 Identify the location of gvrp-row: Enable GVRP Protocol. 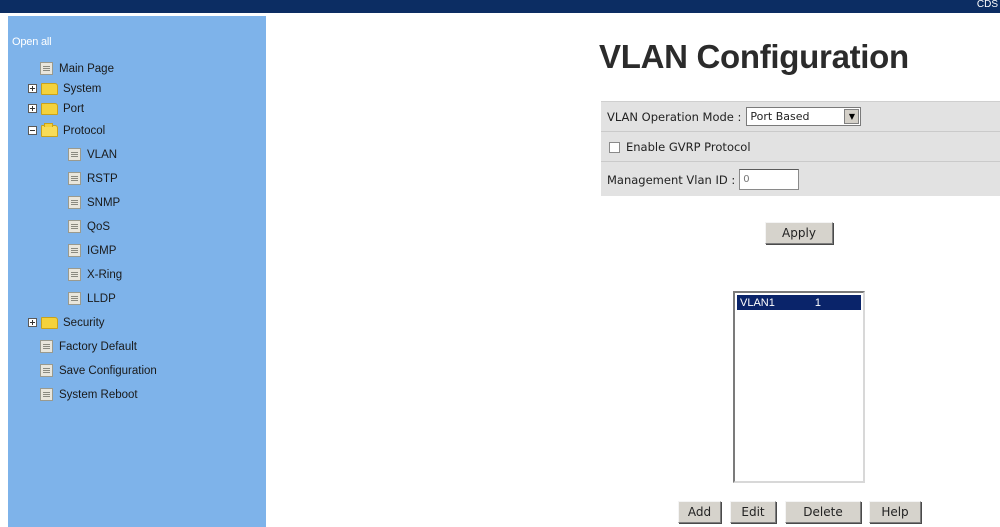
(800, 147).